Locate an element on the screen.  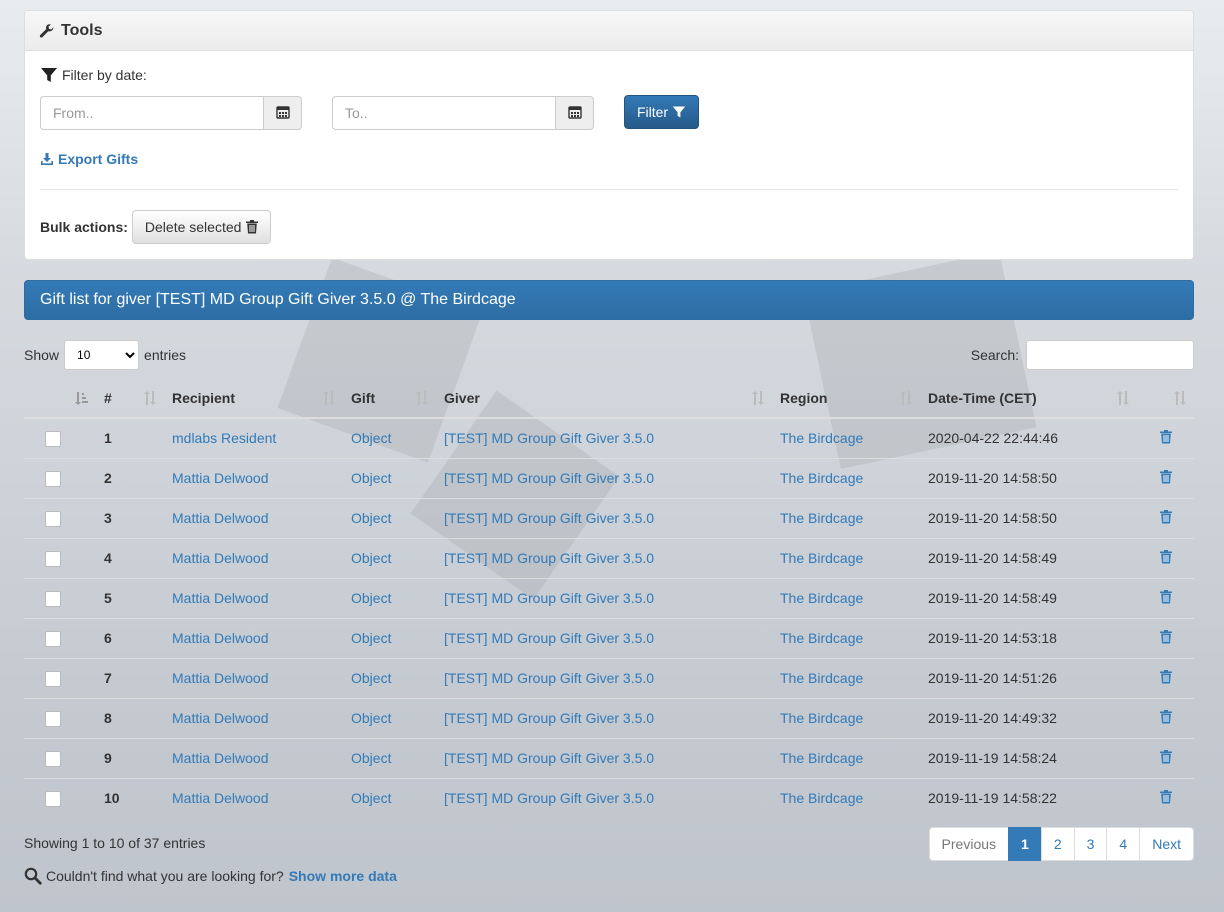
to-date-input is located at coordinates (443, 113).